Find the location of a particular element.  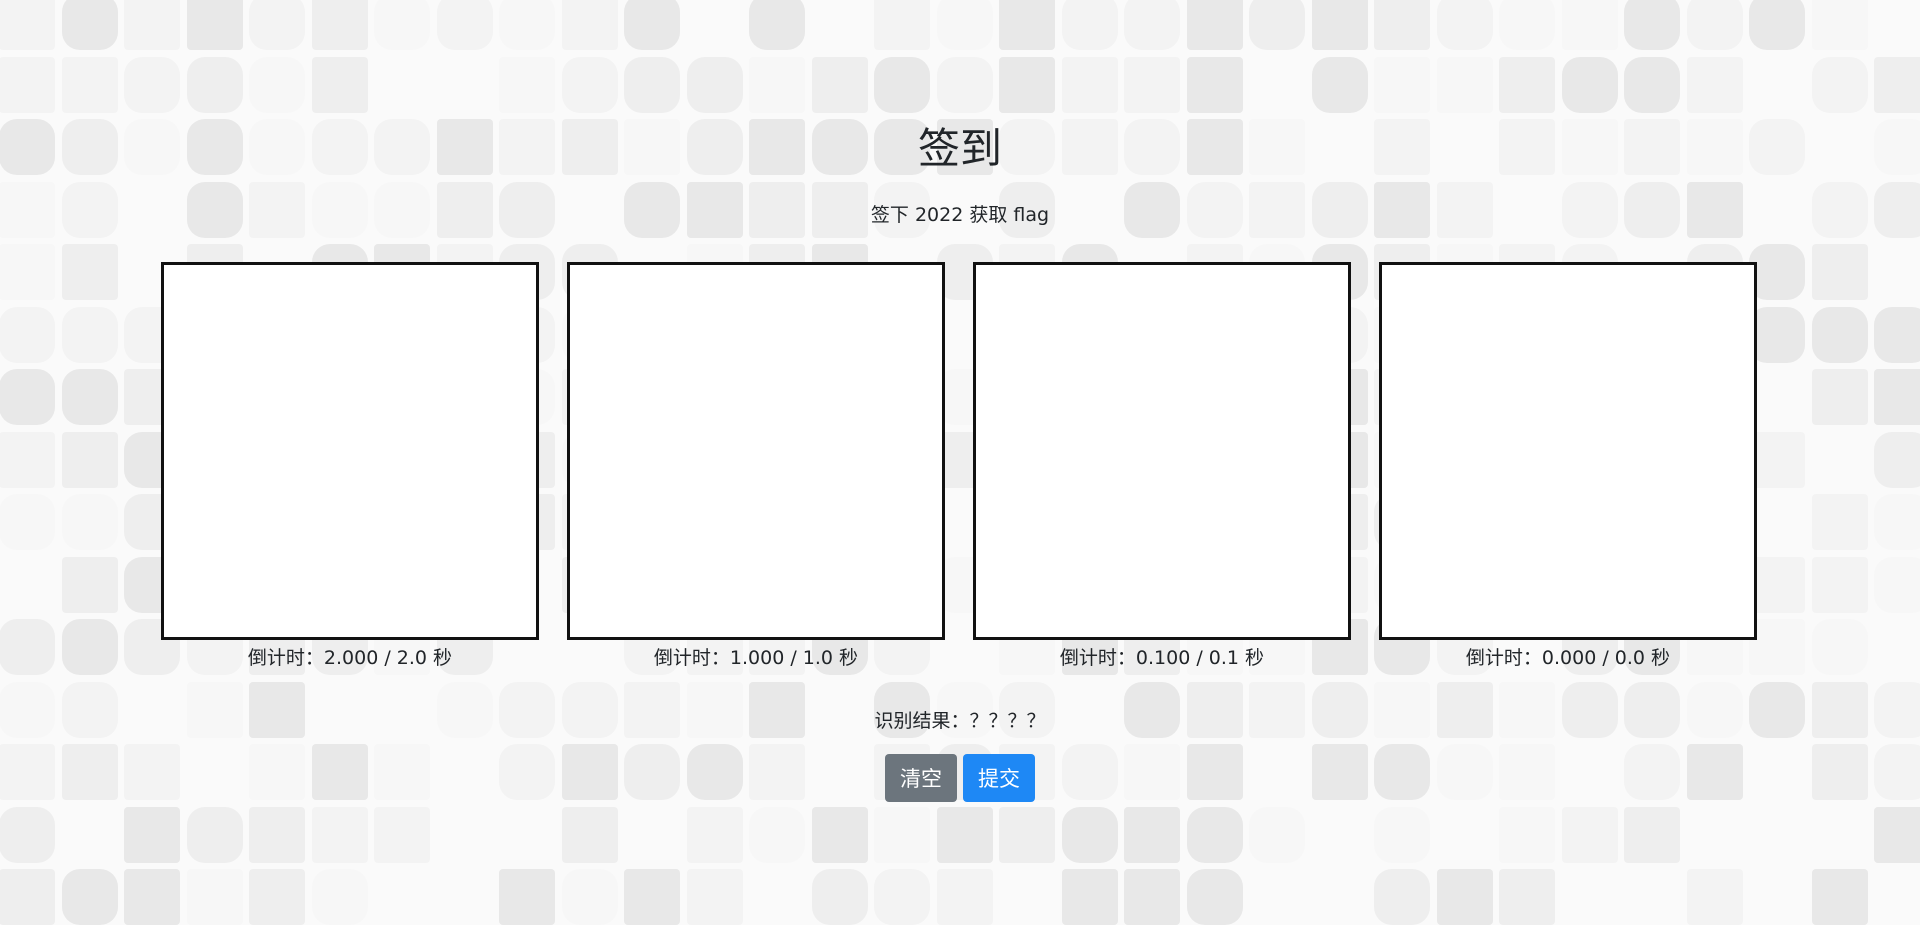

countdown-label-3: 倒计时：0.100 / 0.1 秒 is located at coordinates (1162, 658).